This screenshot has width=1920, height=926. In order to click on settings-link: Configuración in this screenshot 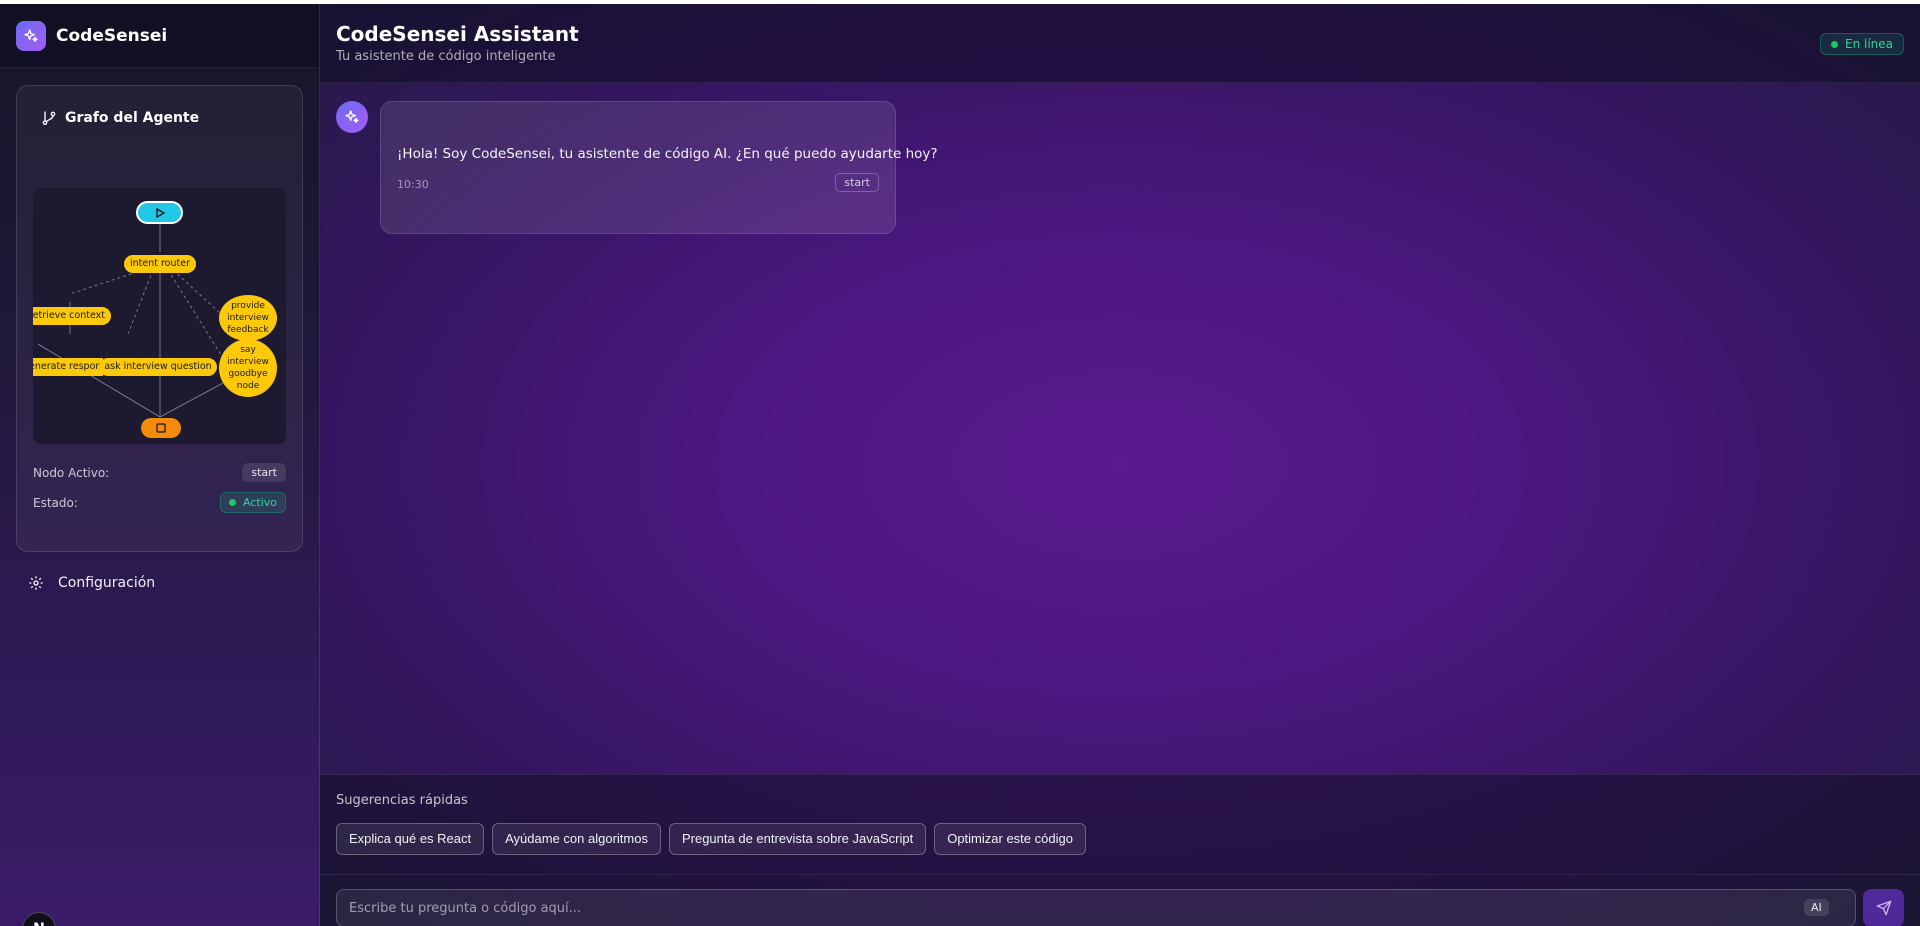, I will do `click(91, 583)`.